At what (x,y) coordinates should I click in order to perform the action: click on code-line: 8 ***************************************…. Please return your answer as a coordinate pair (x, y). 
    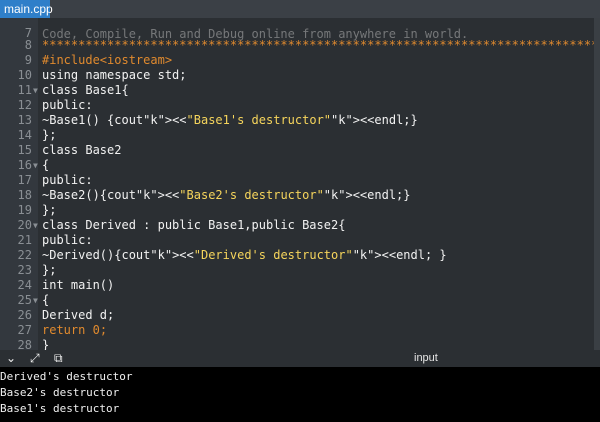
    Looking at the image, I should click on (312, 45).